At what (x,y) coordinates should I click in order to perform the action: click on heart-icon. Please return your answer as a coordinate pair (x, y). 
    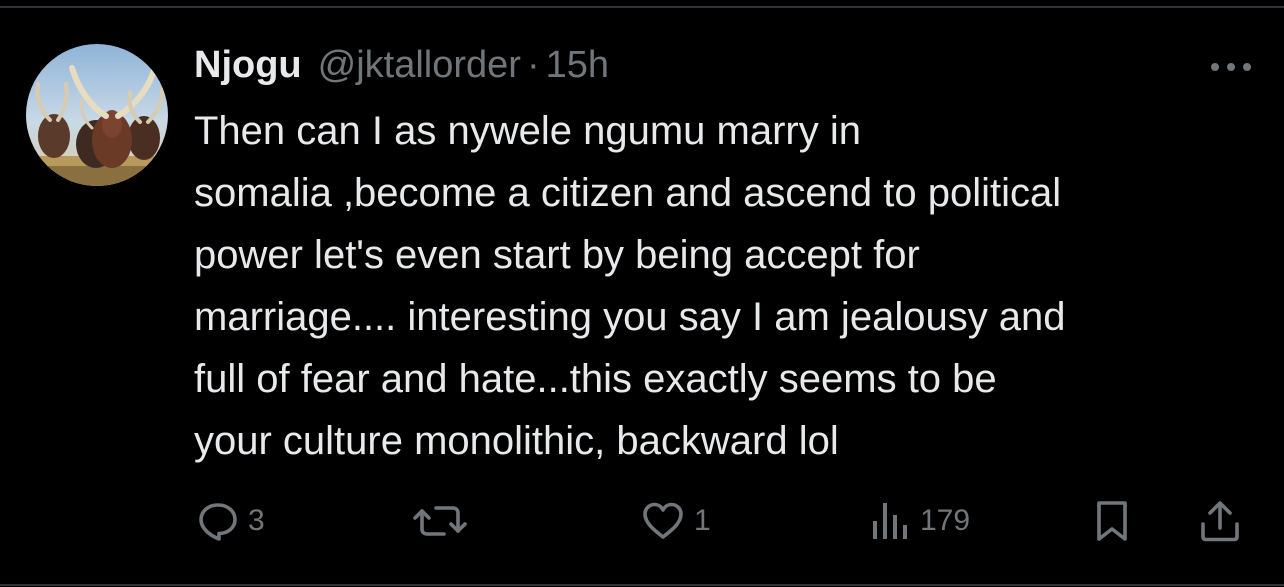
    Looking at the image, I should click on (663, 520).